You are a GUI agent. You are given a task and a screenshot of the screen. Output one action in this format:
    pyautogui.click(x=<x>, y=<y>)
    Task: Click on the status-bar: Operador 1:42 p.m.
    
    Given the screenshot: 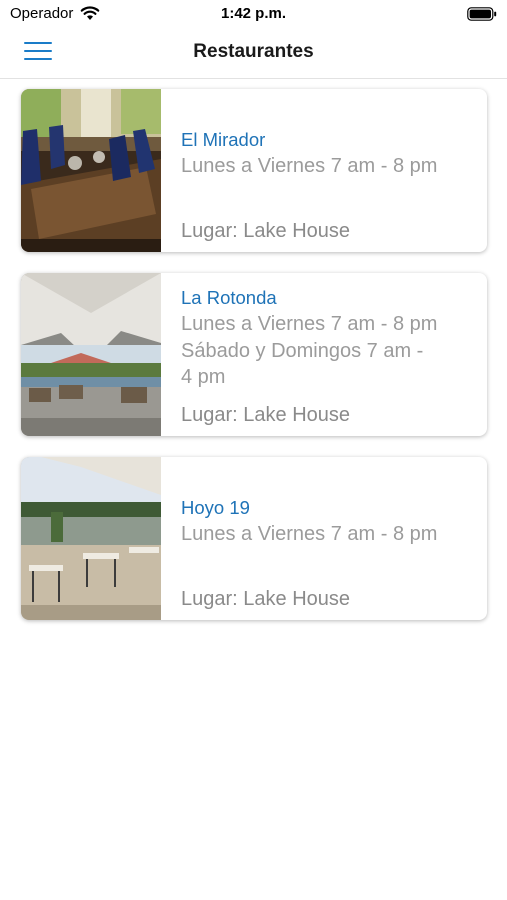 What is the action you would take?
    pyautogui.click(x=253, y=14)
    